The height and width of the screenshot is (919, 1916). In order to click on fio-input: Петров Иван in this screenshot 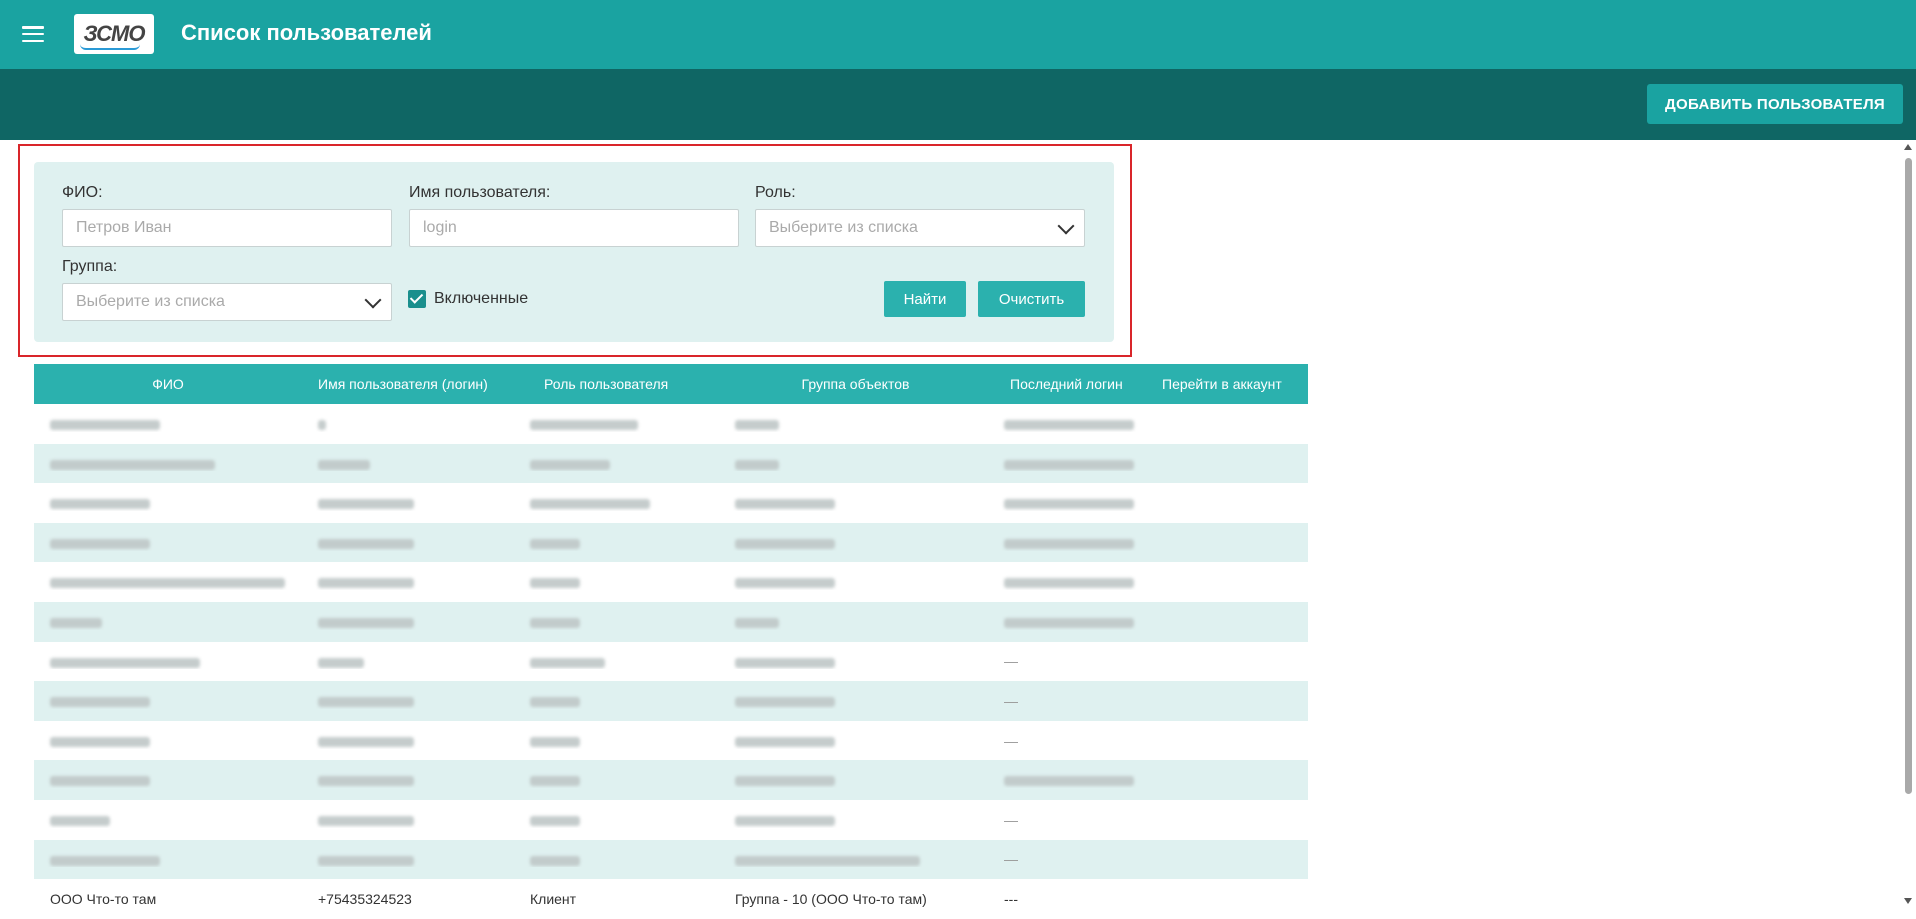, I will do `click(227, 228)`.